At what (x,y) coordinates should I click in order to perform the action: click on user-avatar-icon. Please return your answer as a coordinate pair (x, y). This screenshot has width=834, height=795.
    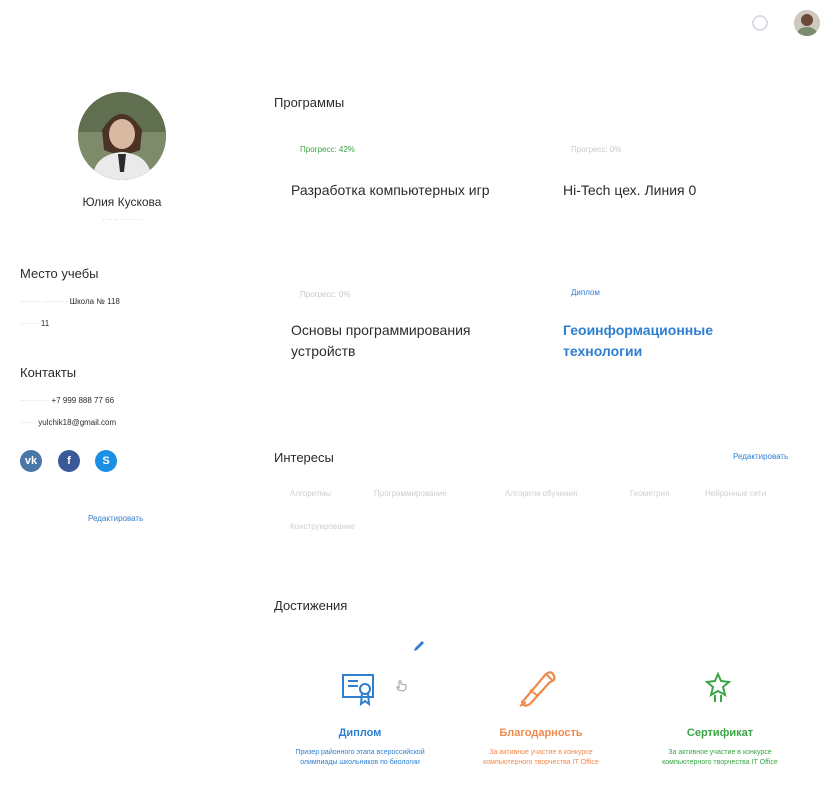
    Looking at the image, I should click on (807, 23).